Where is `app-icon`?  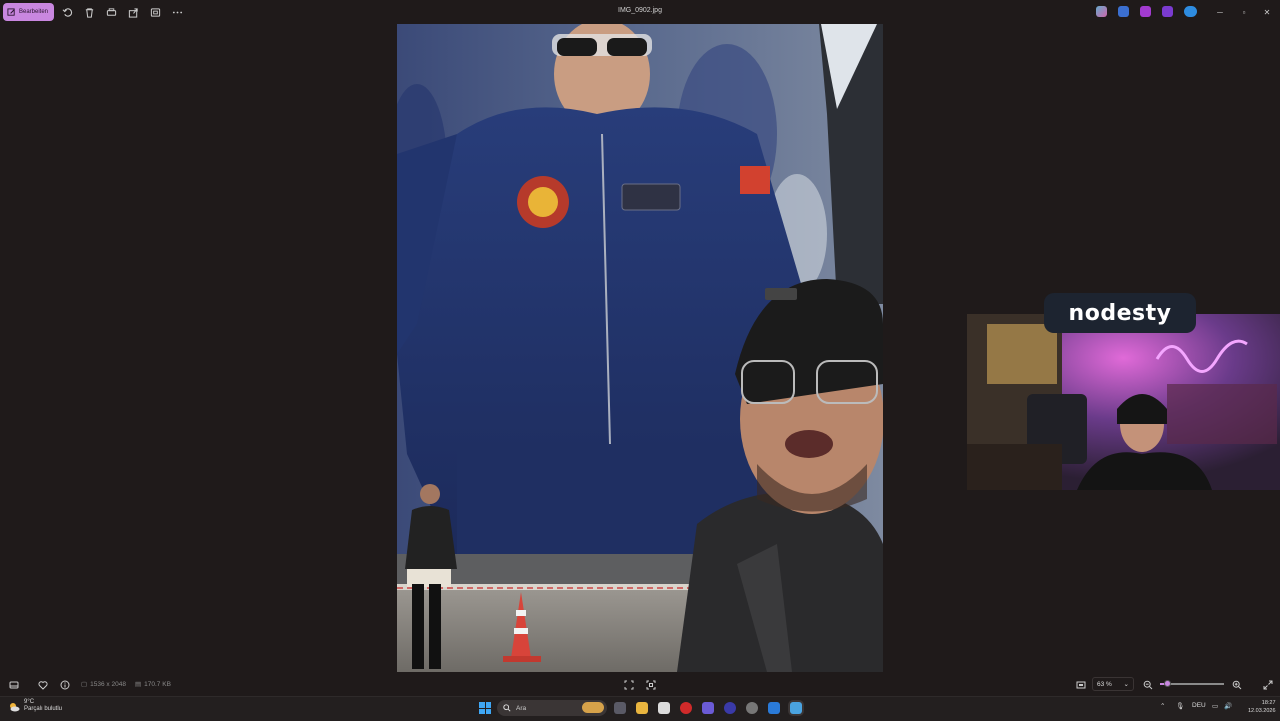
app-icon is located at coordinates (774, 708).